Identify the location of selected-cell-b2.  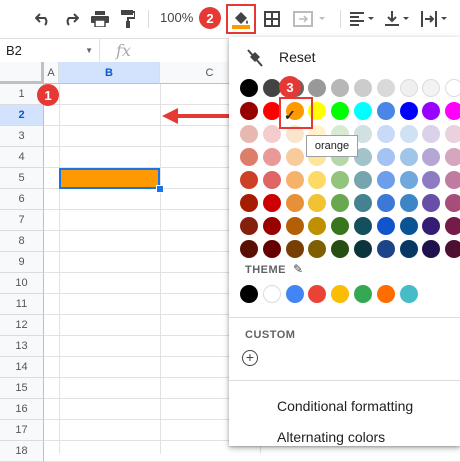
(109, 178).